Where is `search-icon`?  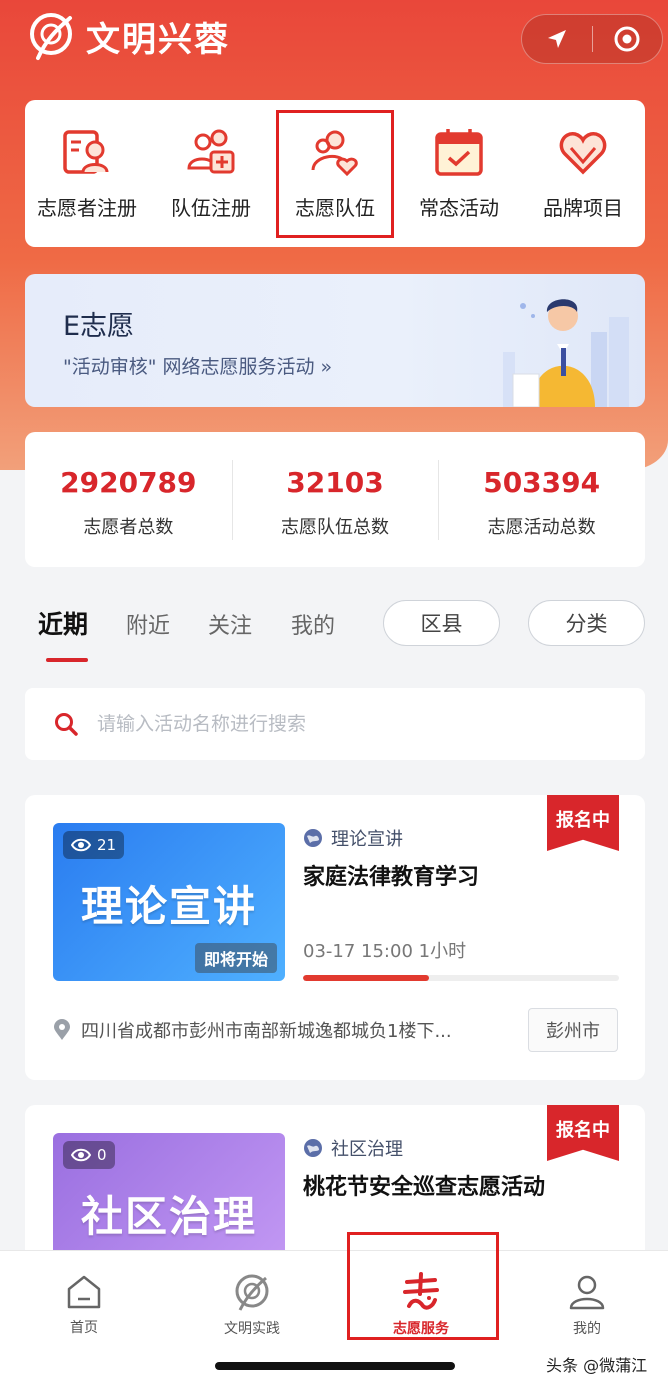
search-icon is located at coordinates (66, 724).